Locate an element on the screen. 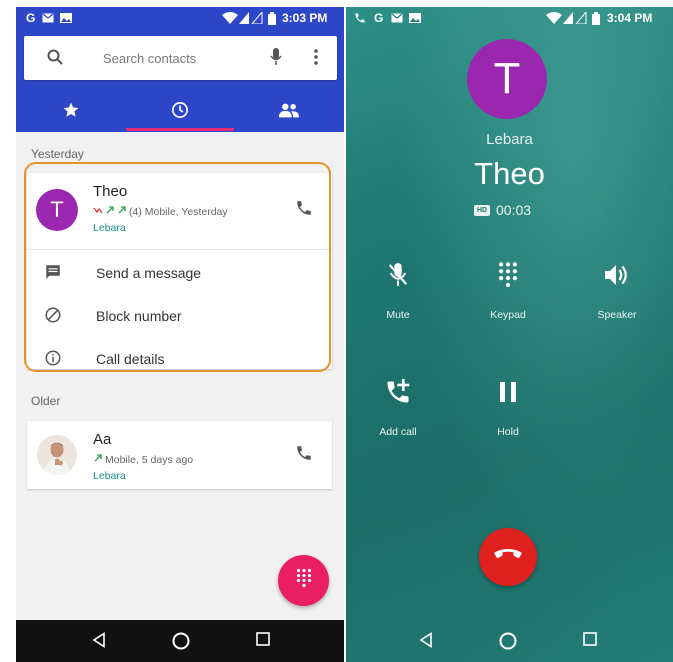 This screenshot has height=662, width=673. control-label: Speaker is located at coordinates (617, 315).